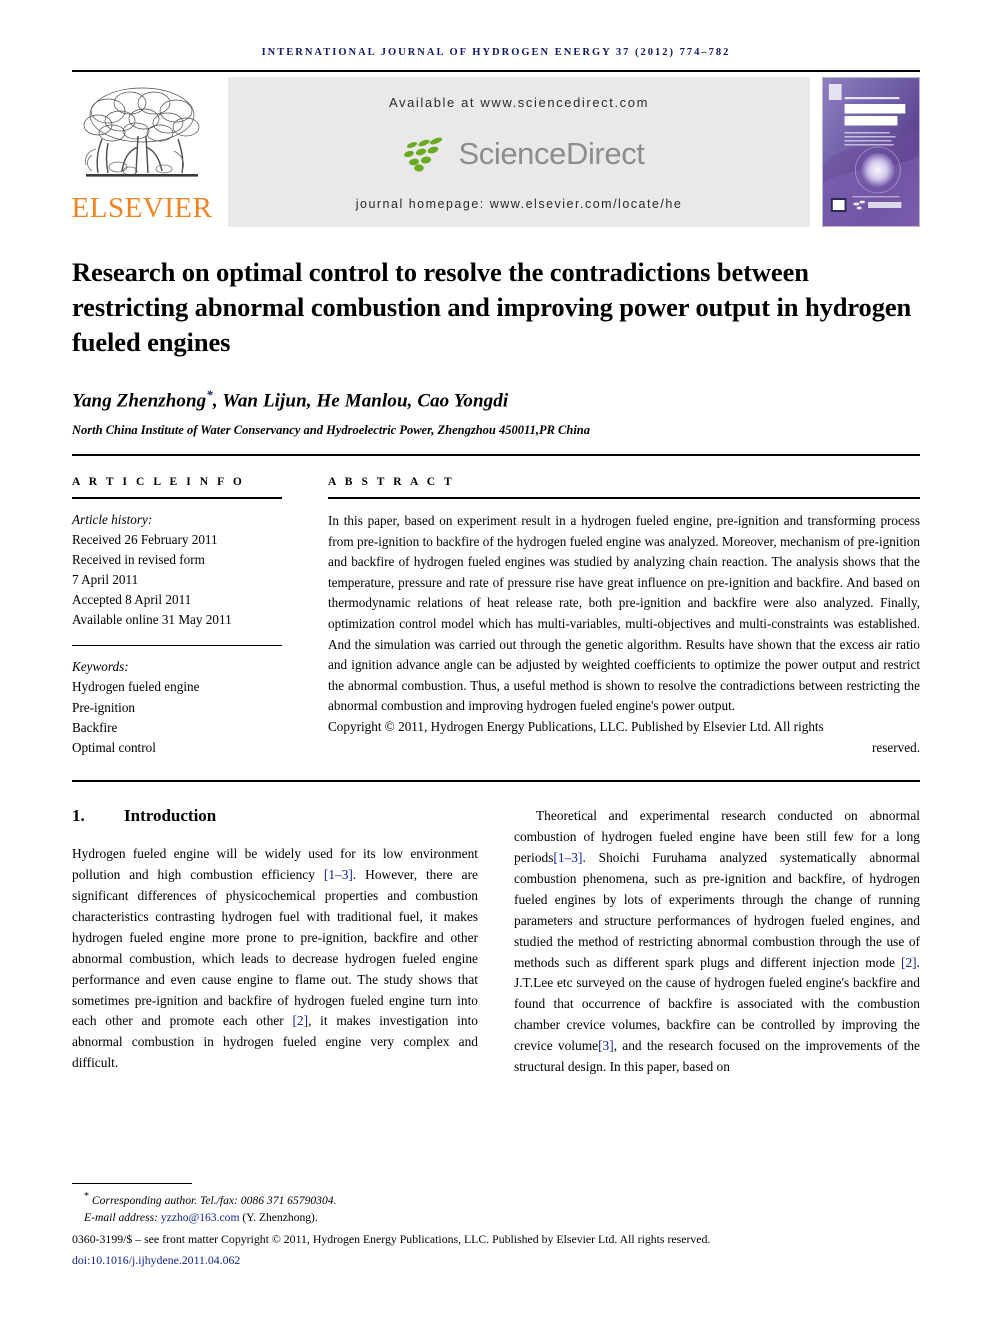  Describe the element at coordinates (496, 1261) in the screenshot. I see `doi-line: doi:10.1016/j.ijhydene.2011.04.062` at that location.